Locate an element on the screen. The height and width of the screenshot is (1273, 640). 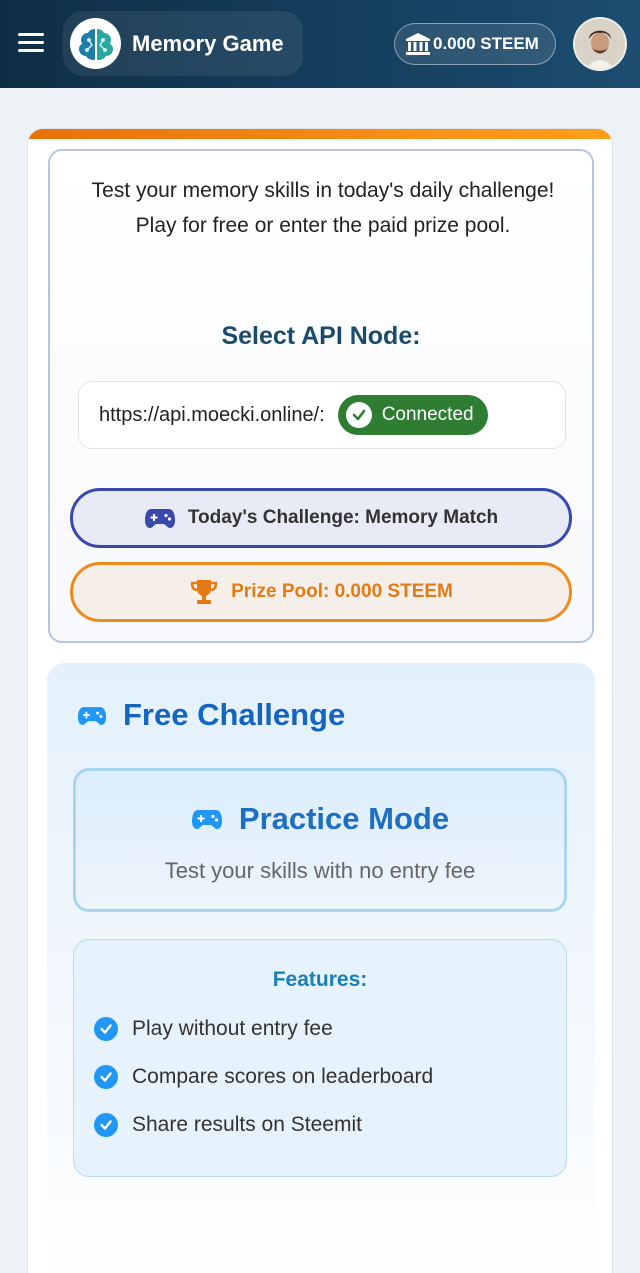
connection-status-badge: Connected is located at coordinates (412, 415).